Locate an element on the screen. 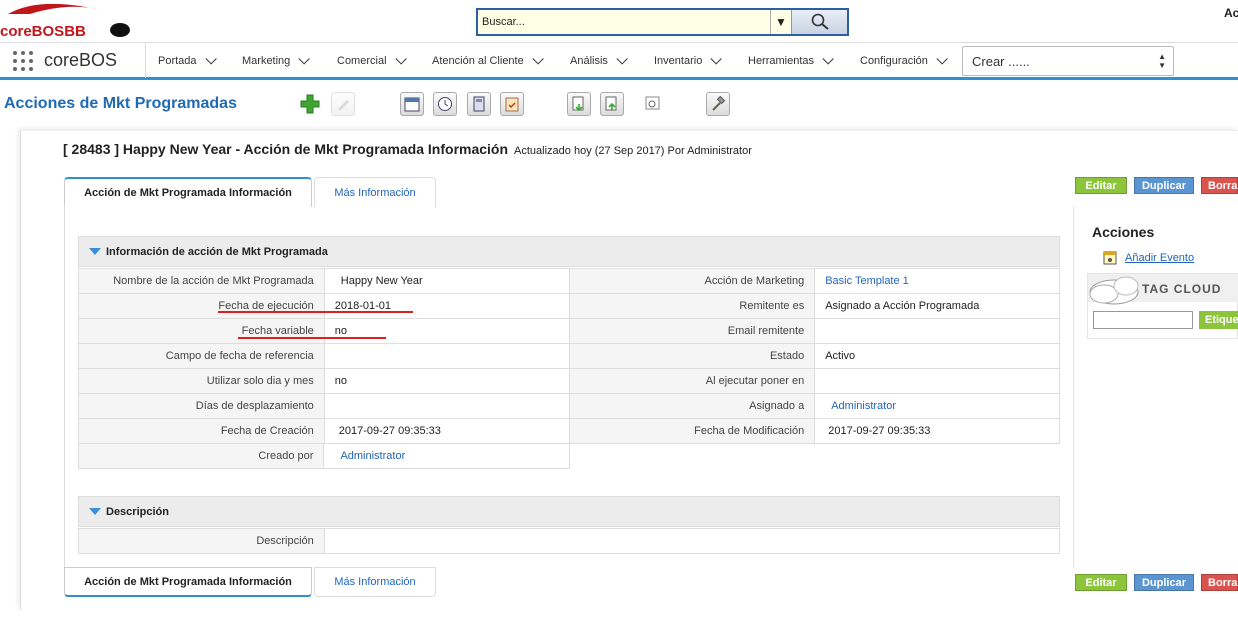  calendar-icon is located at coordinates (412, 104).